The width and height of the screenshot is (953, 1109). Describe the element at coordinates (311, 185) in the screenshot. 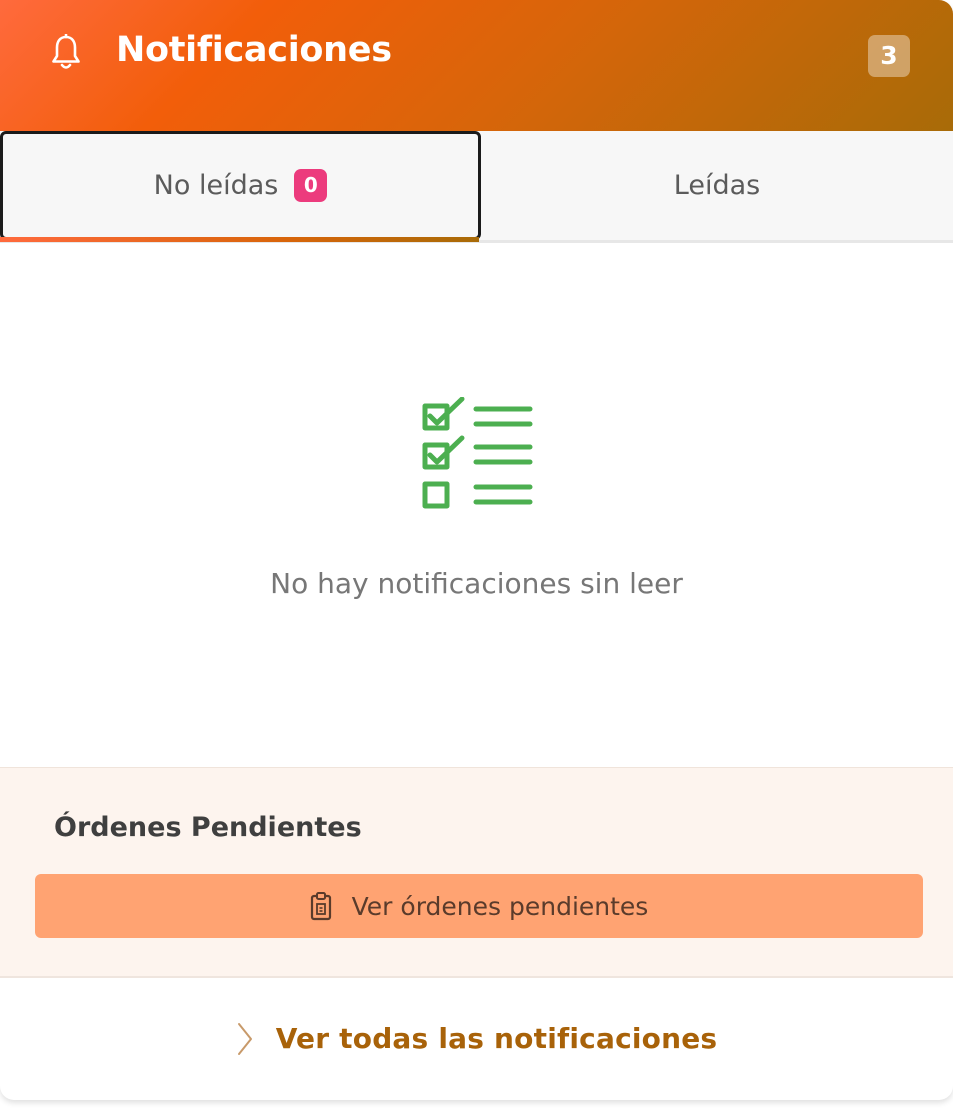

I see `unread-count-badge: 0` at that location.